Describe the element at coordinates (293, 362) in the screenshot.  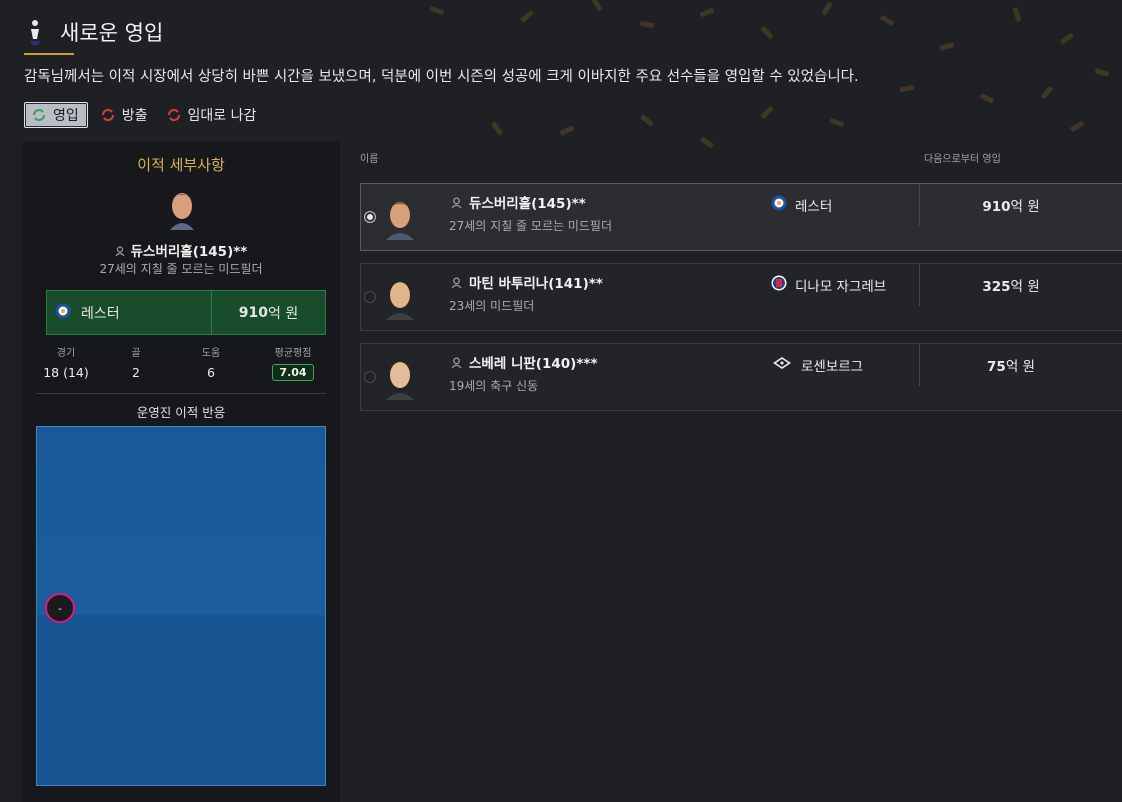
I see `stat-average-rating: 평균평점 7.04` at that location.